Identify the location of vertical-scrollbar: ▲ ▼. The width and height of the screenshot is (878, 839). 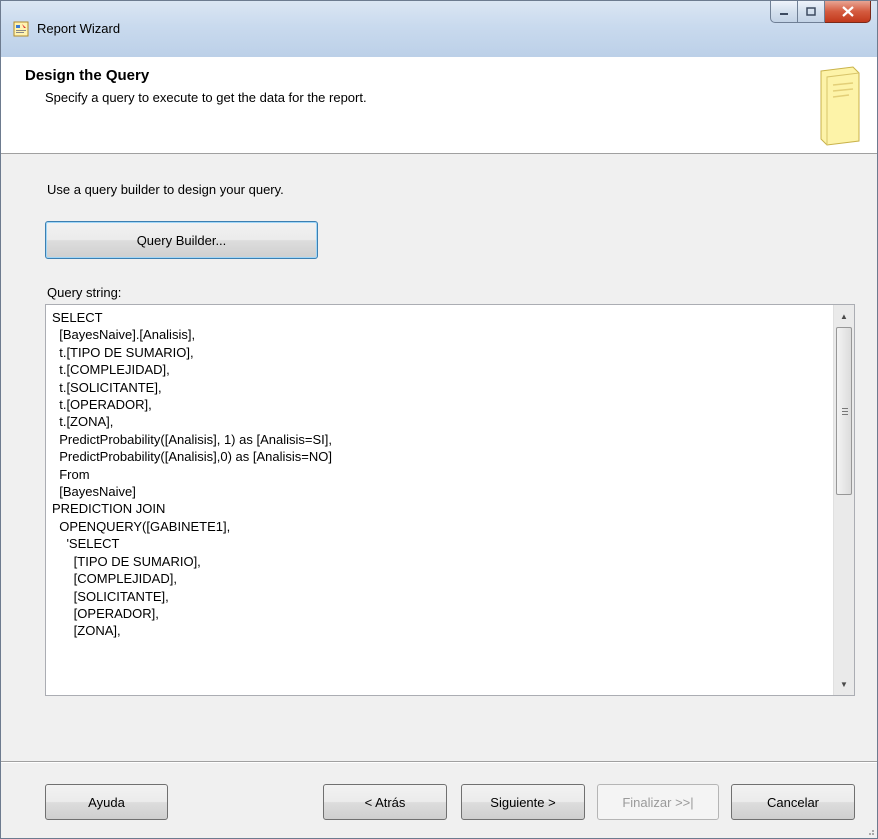
(843, 500).